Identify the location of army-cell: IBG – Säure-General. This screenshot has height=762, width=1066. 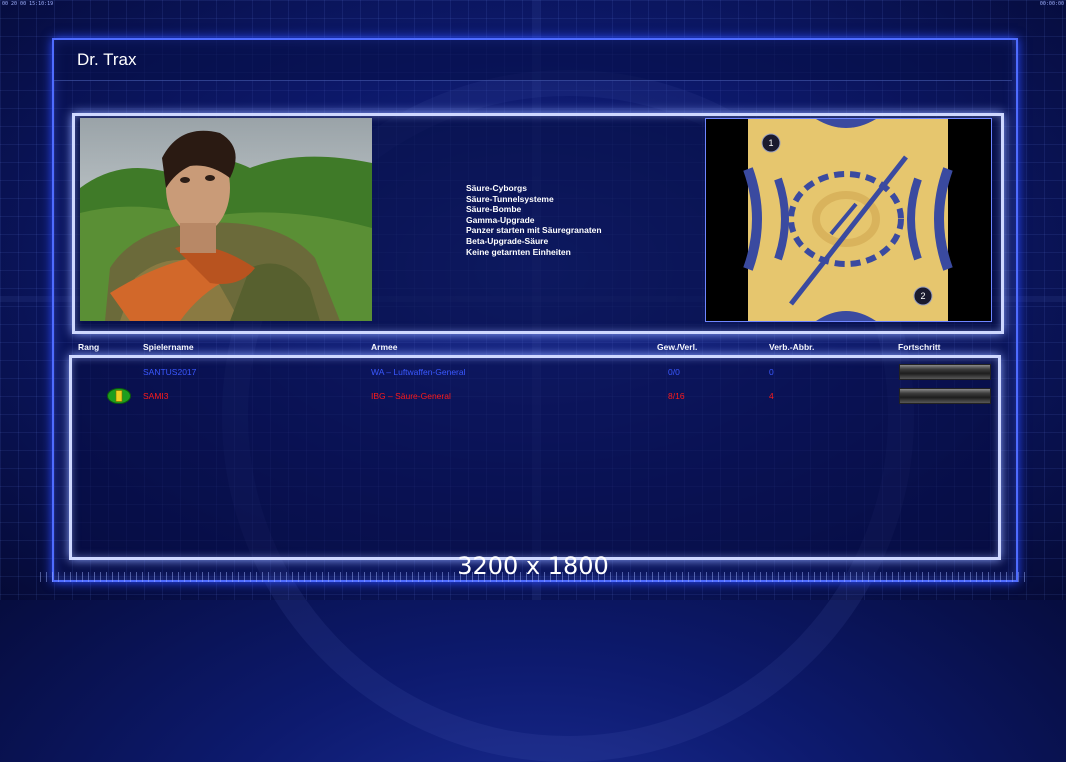
(411, 396).